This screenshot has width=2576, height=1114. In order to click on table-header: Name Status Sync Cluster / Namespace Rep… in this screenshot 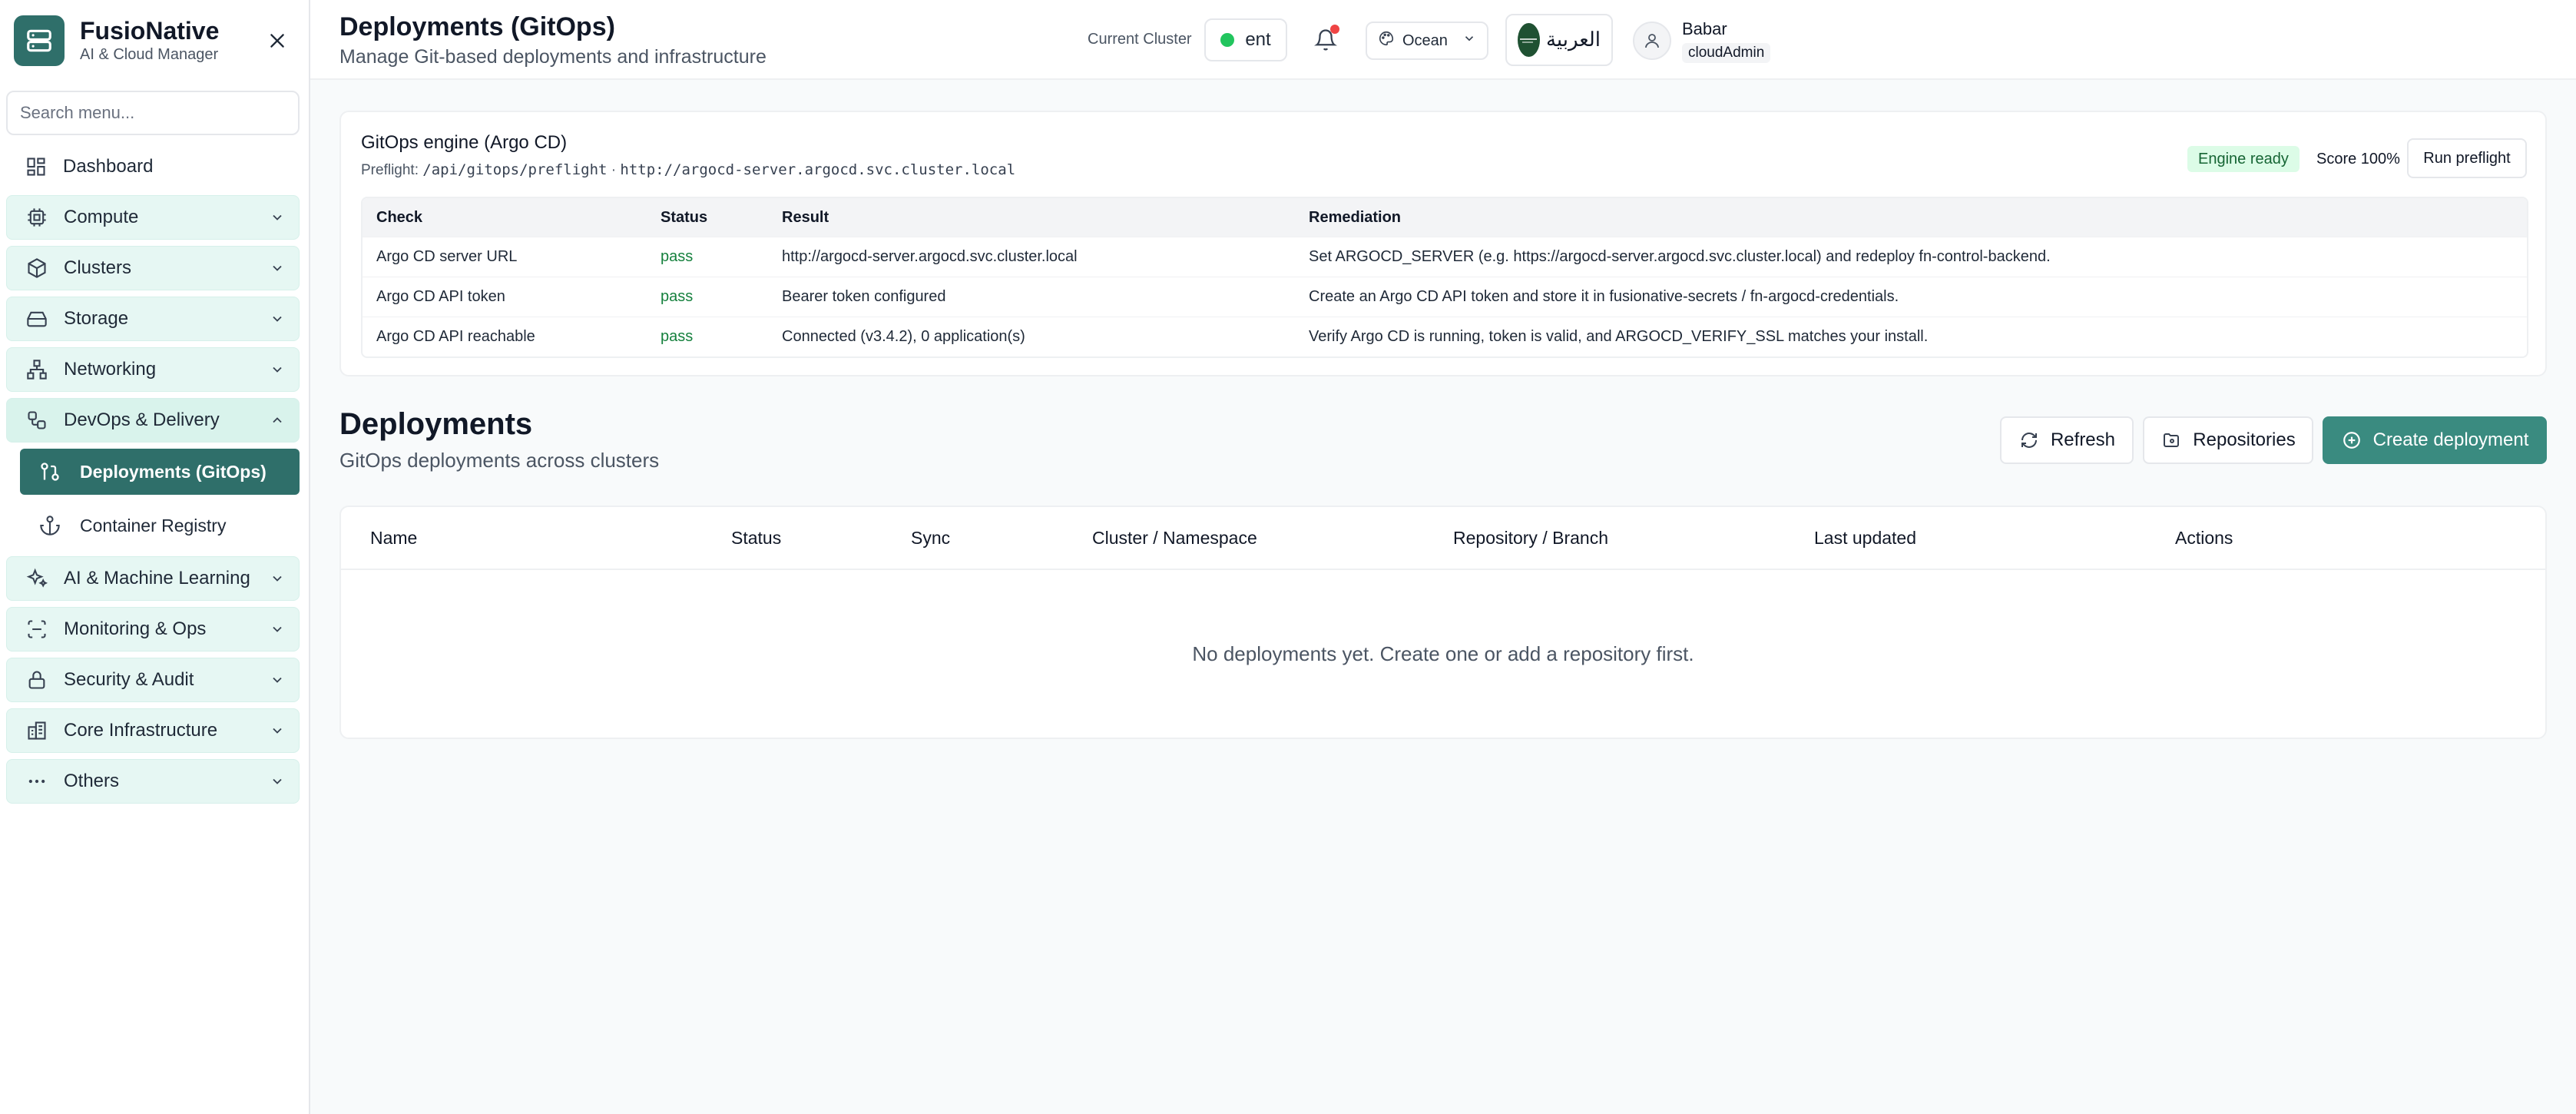, I will do `click(1443, 538)`.